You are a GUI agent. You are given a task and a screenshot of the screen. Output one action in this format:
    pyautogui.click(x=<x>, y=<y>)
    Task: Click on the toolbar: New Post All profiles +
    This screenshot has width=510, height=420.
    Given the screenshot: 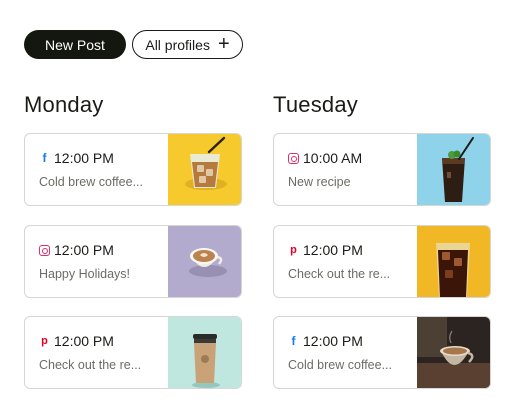 What is the action you would take?
    pyautogui.click(x=133, y=44)
    